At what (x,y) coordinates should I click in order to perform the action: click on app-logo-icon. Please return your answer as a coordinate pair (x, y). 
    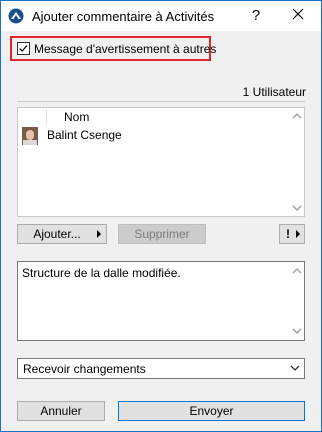
    Looking at the image, I should click on (16, 16).